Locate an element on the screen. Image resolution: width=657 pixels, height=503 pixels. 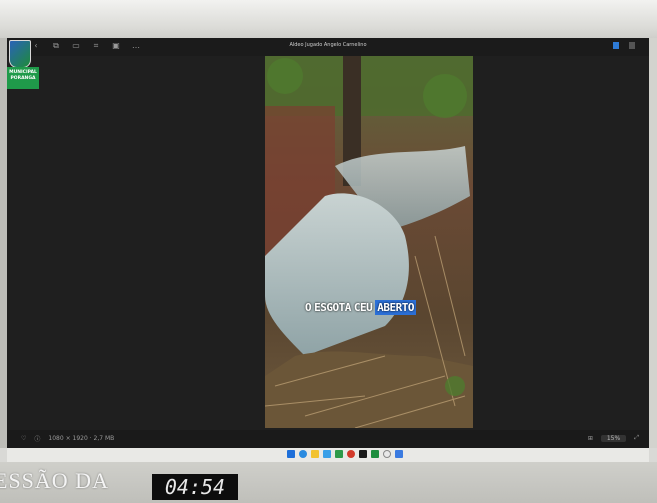
frame-right is located at coordinates (653, 243).